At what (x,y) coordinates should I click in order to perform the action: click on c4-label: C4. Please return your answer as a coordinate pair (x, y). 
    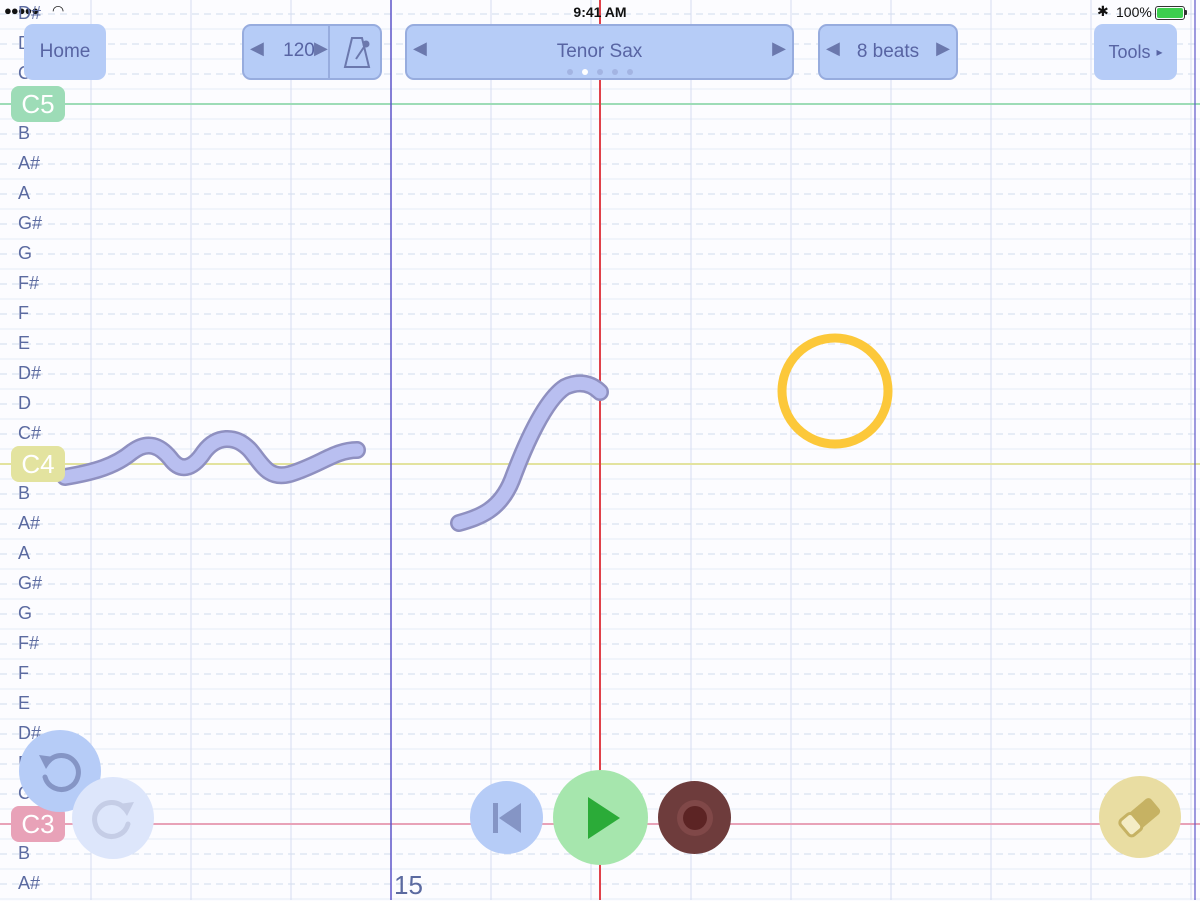
    Looking at the image, I should click on (38, 464).